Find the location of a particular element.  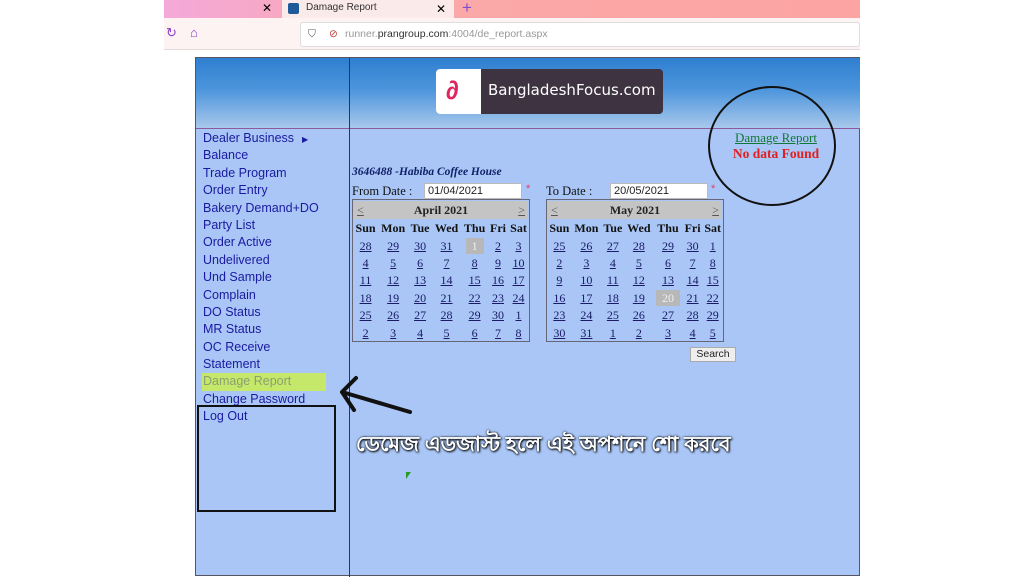

home-icon: ⌂ is located at coordinates (194, 32).